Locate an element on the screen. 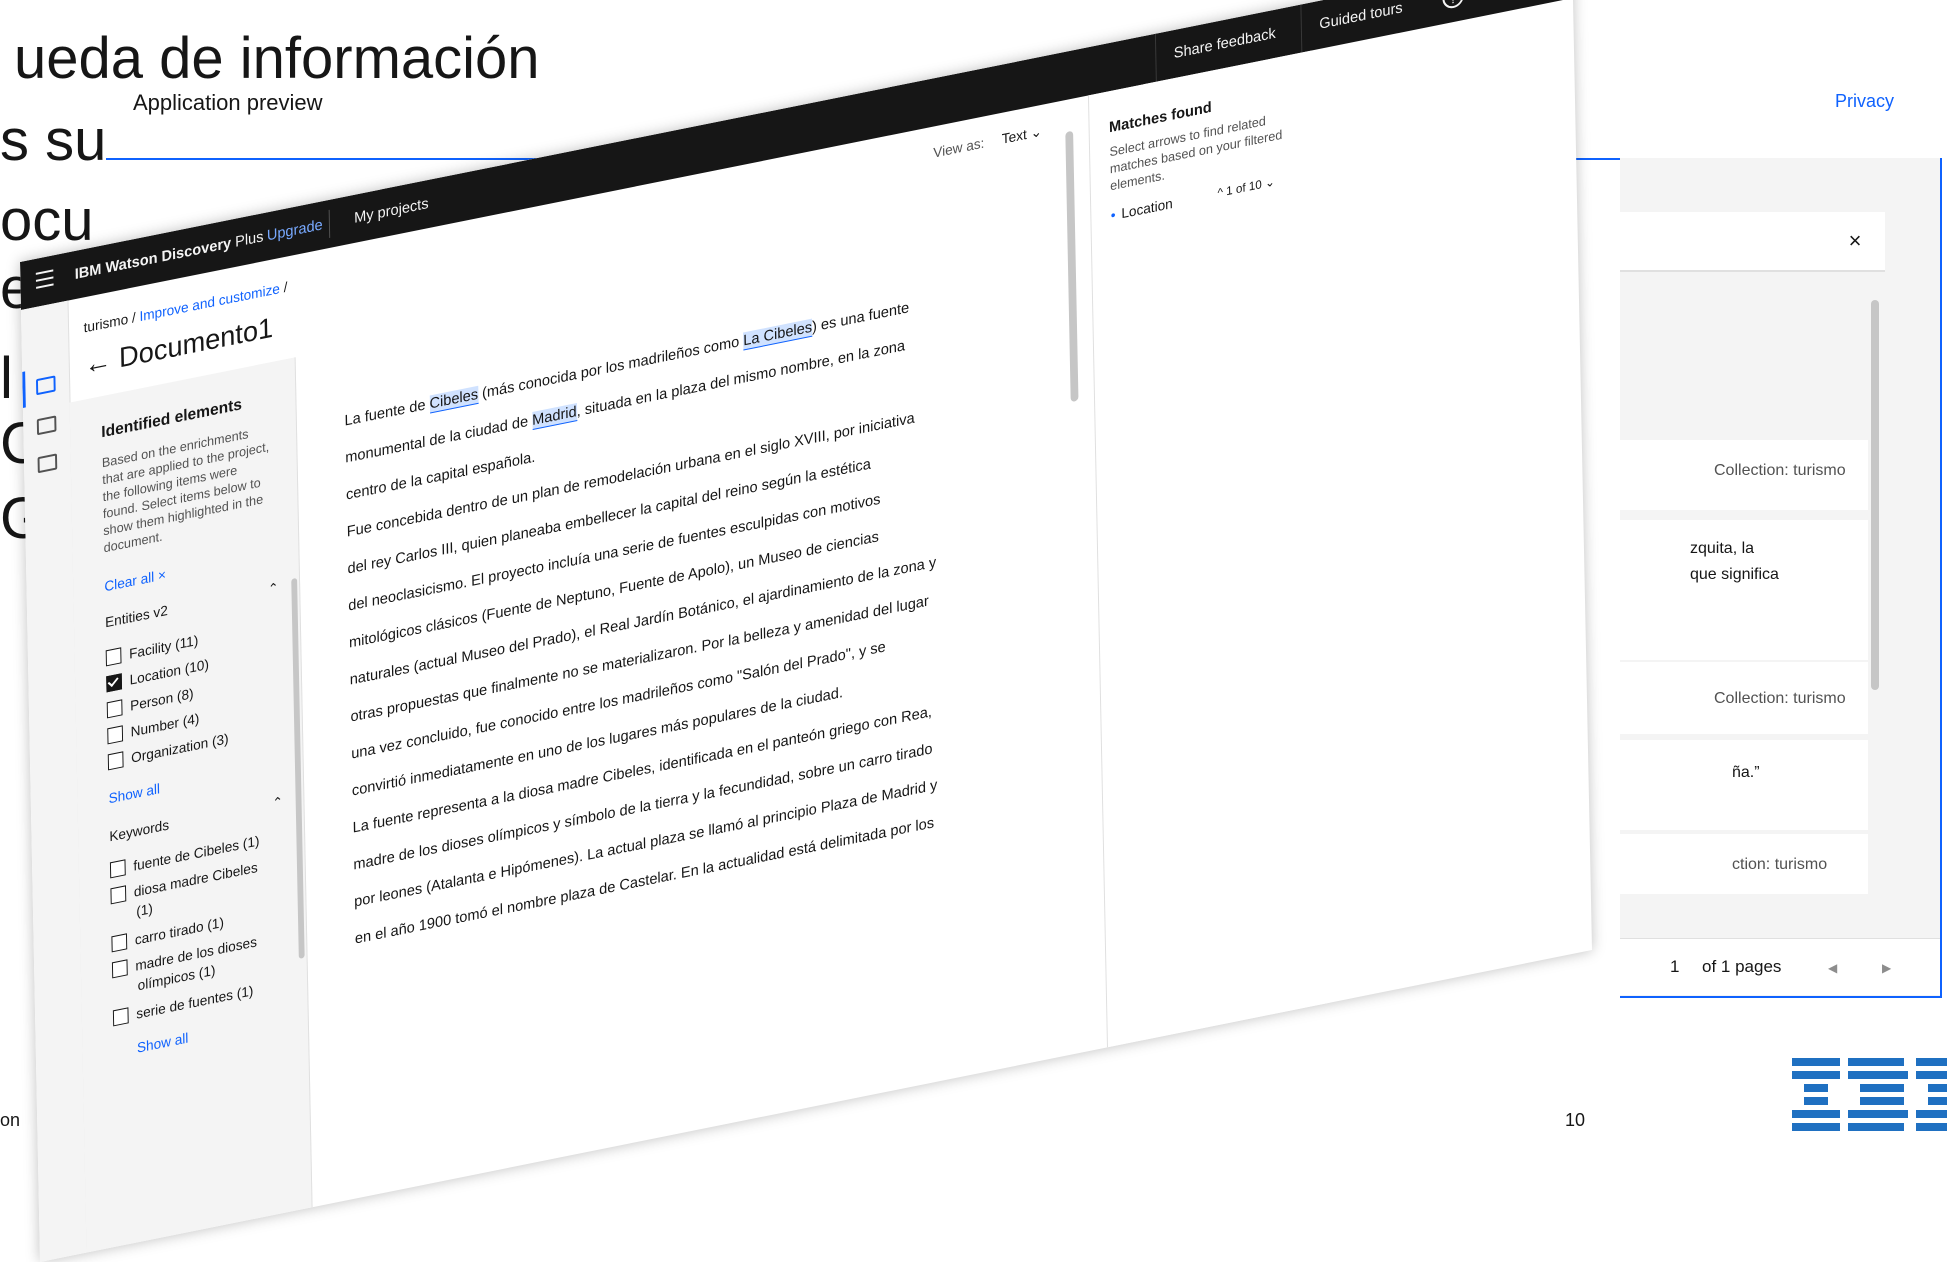 This screenshot has height=1262, width=1947. upgrade-link: Upgrade is located at coordinates (295, 230).